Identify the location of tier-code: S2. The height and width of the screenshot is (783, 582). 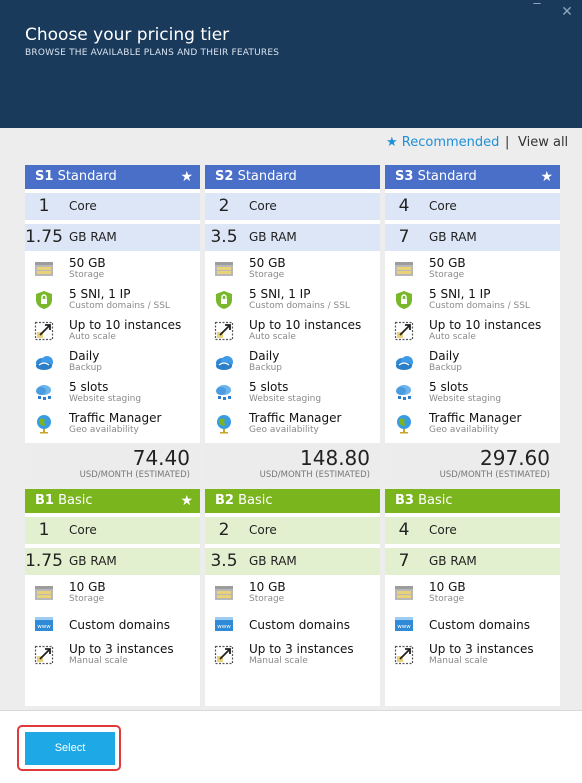
(224, 176).